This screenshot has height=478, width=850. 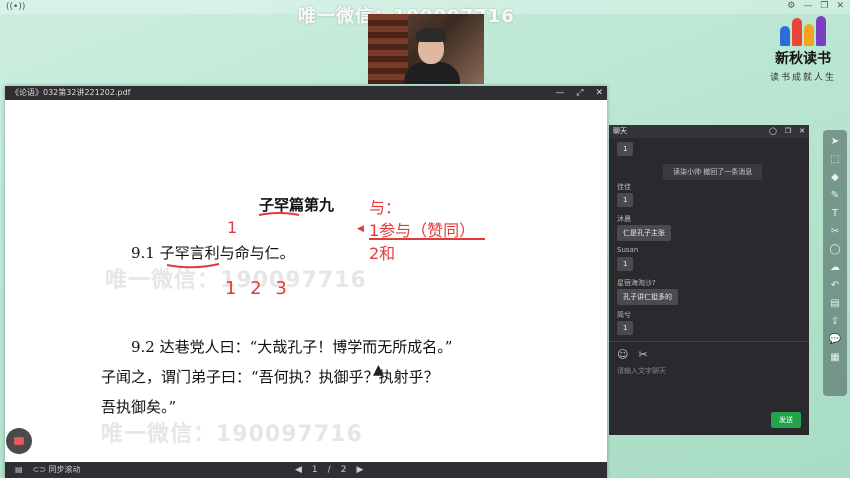 What do you see at coordinates (835, 141) in the screenshot?
I see `pointer-icon: ➤` at bounding box center [835, 141].